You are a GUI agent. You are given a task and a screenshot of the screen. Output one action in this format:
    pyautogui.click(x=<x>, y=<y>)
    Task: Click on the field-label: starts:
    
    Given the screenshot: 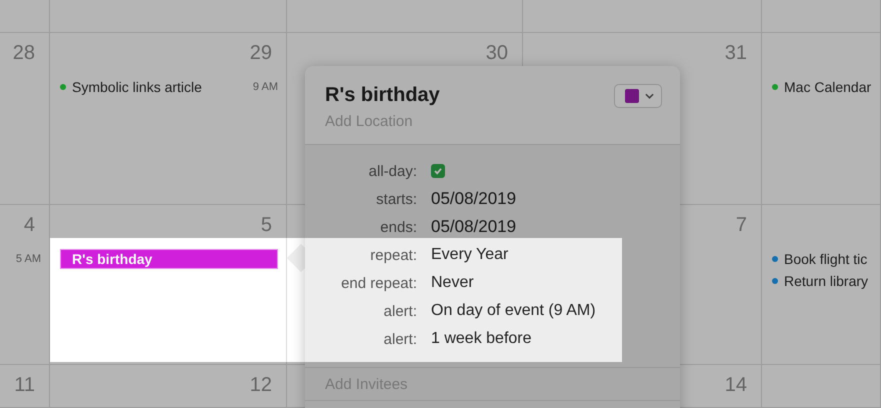 What is the action you would take?
    pyautogui.click(x=396, y=199)
    